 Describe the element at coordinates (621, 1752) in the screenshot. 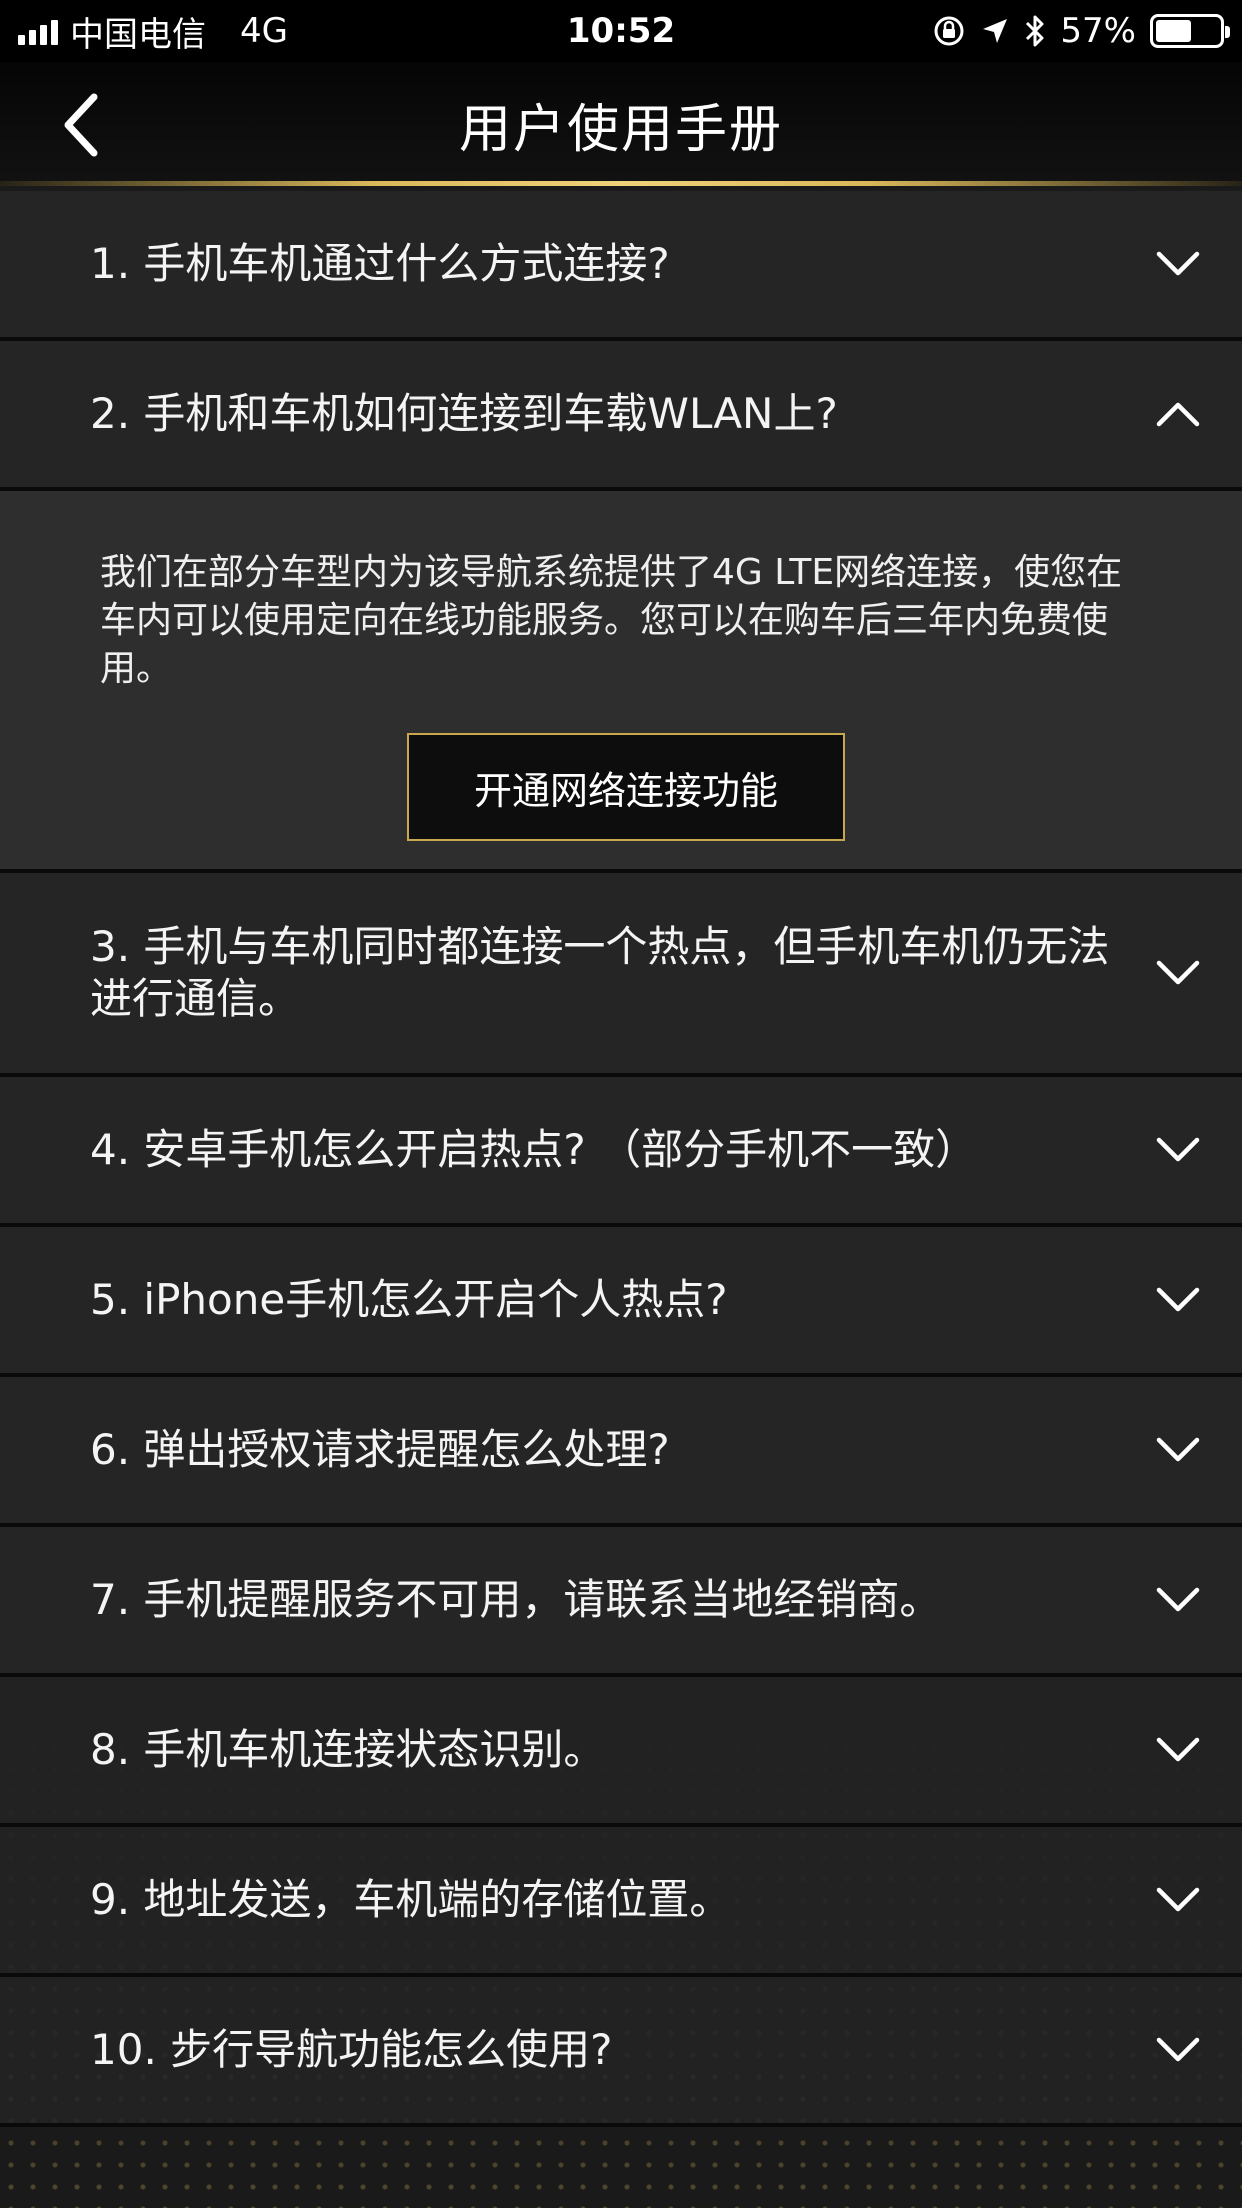

I see `faq-item-8: 8. 手机车机连接状态识别。` at that location.